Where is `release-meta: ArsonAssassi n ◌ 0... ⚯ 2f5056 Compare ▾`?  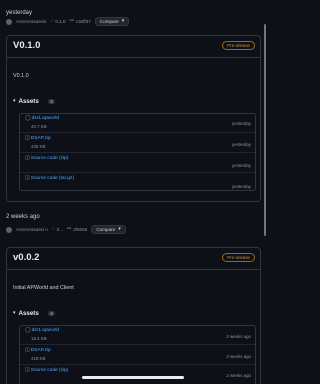
release-meta: ArsonAssassi n ◌ 0... ⚯ 2f5056 Compare ▾ is located at coordinates (133, 229).